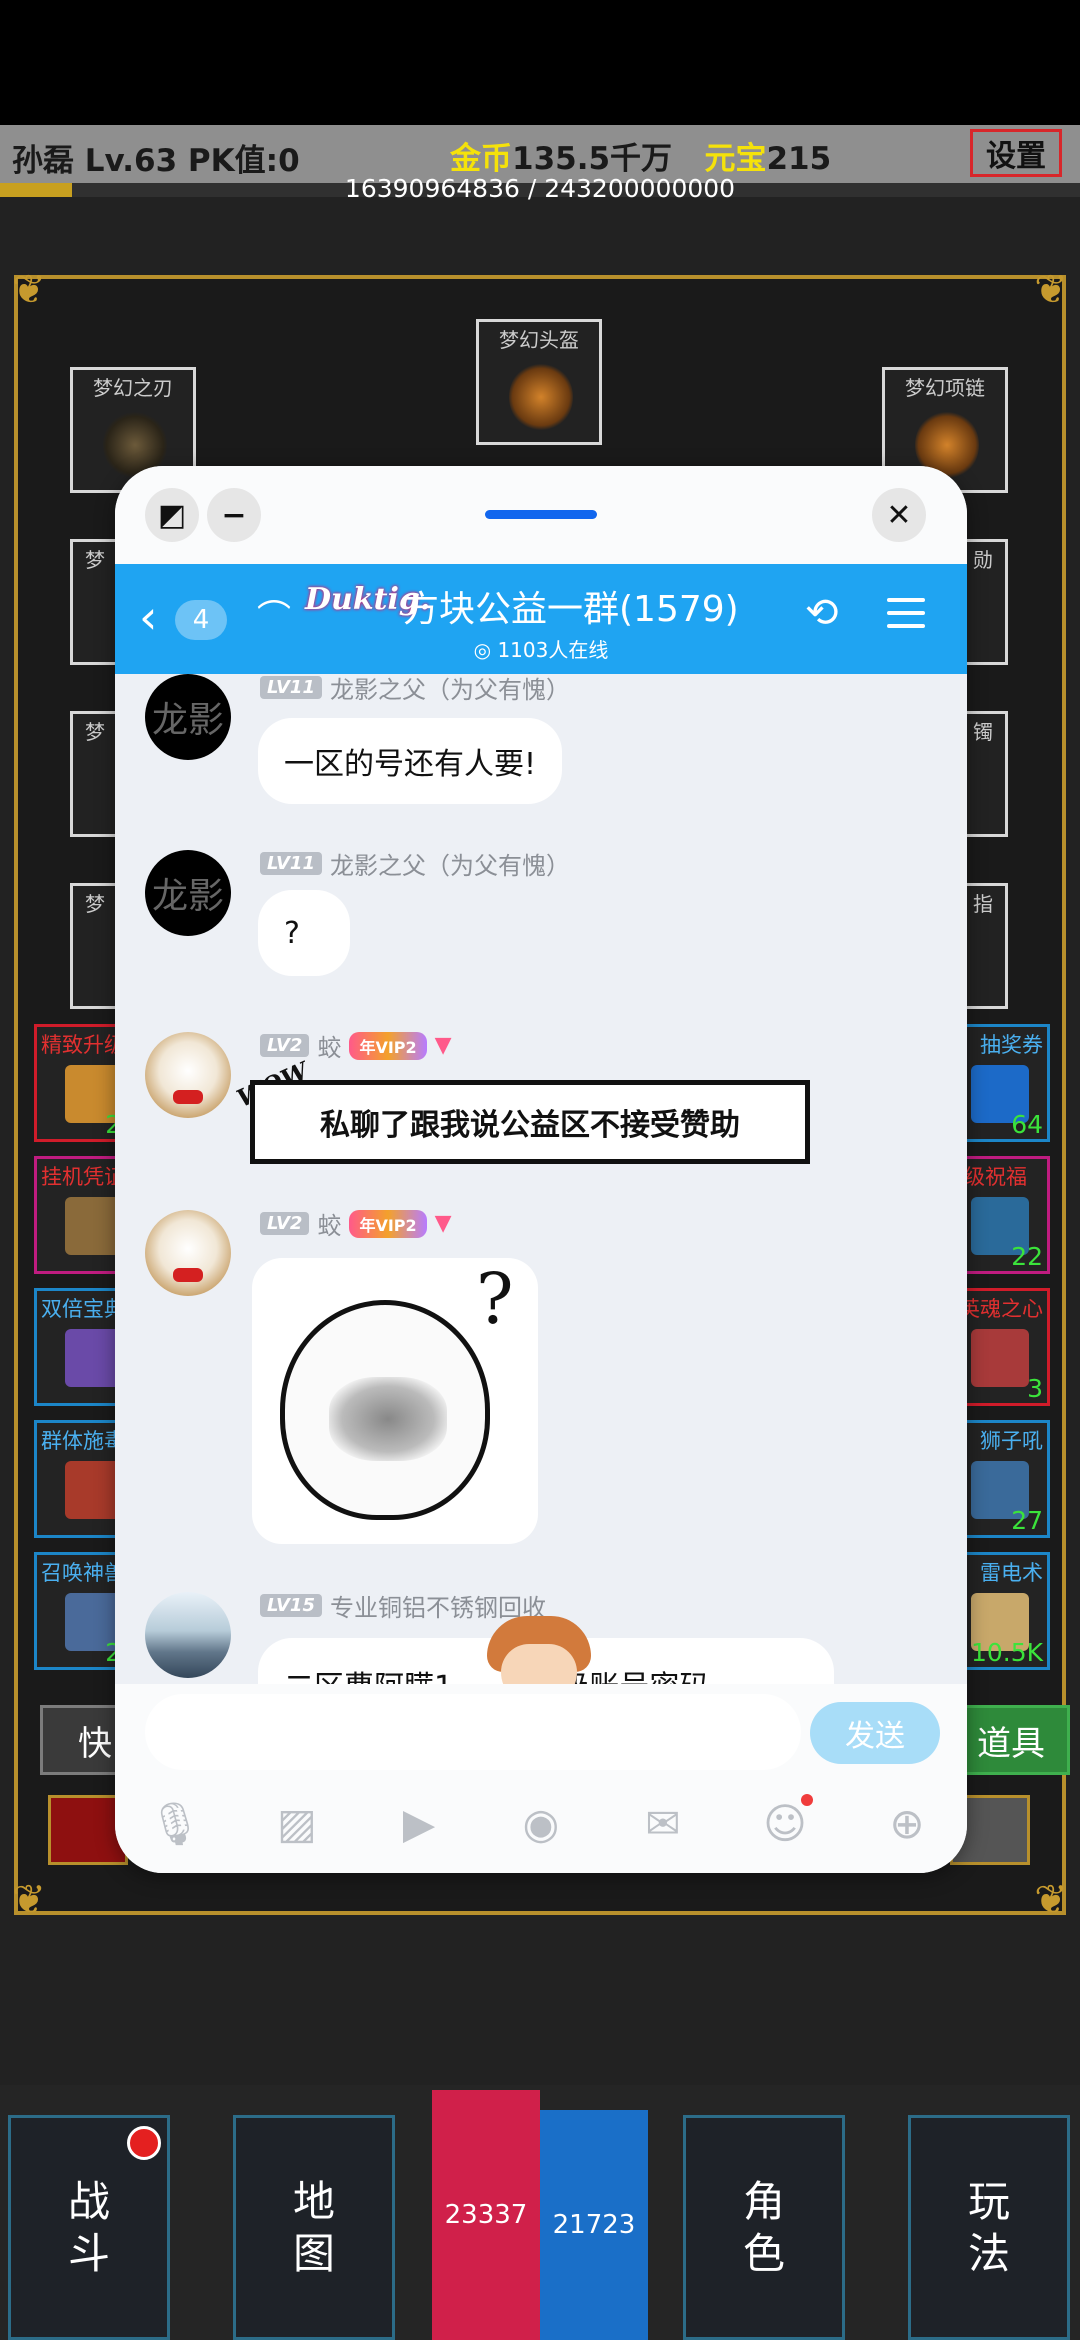 The height and width of the screenshot is (2340, 1080). I want to click on camera-icon: ◉, so click(541, 1824).